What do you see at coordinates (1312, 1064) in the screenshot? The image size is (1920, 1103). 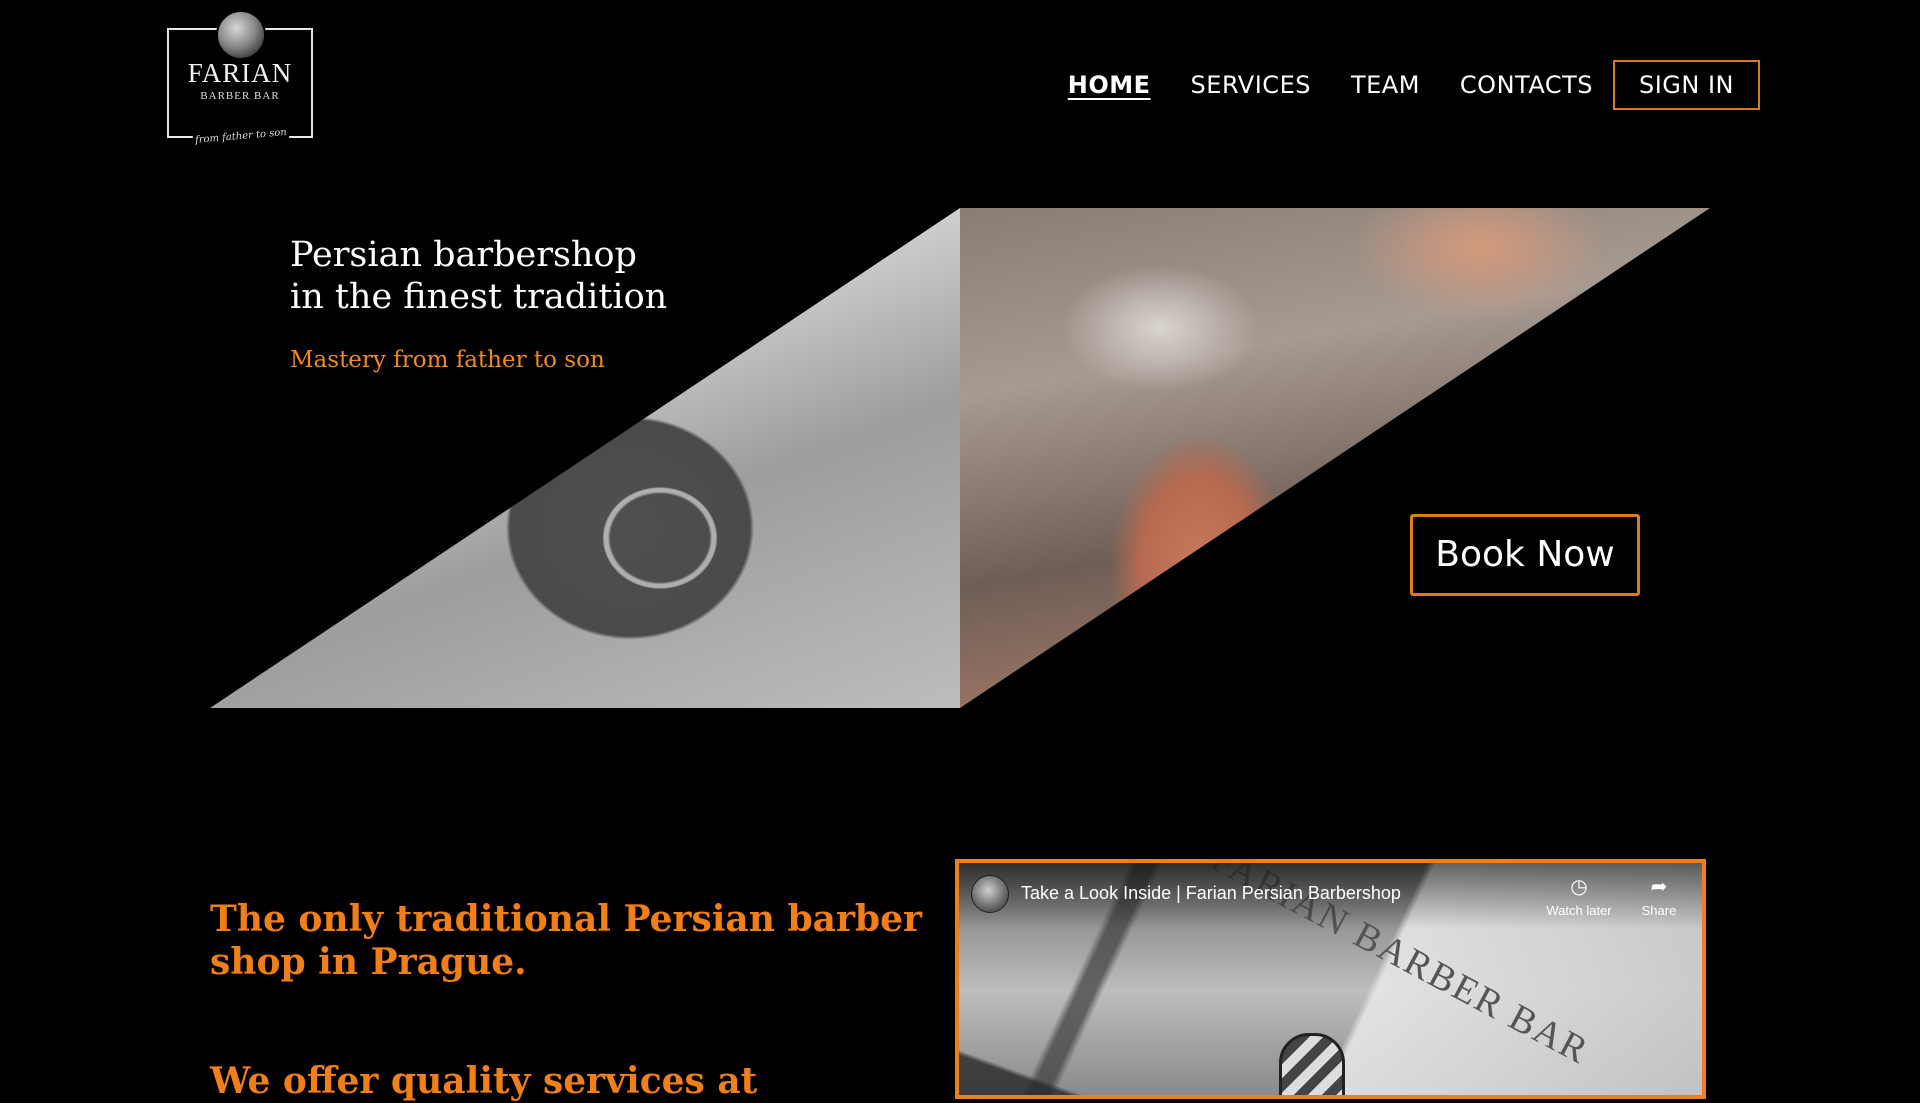 I see `barber-pole` at bounding box center [1312, 1064].